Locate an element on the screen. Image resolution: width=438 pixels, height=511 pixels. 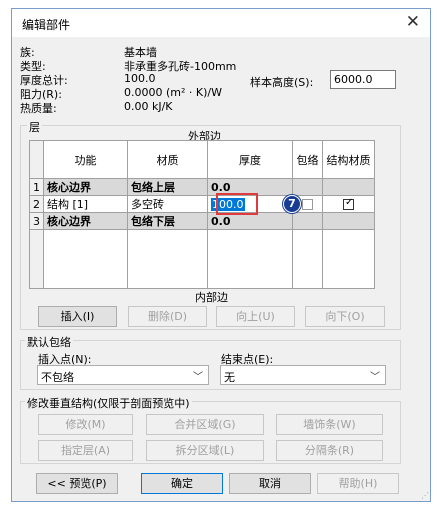
structural-material-checkbox: ✓ is located at coordinates (348, 203).